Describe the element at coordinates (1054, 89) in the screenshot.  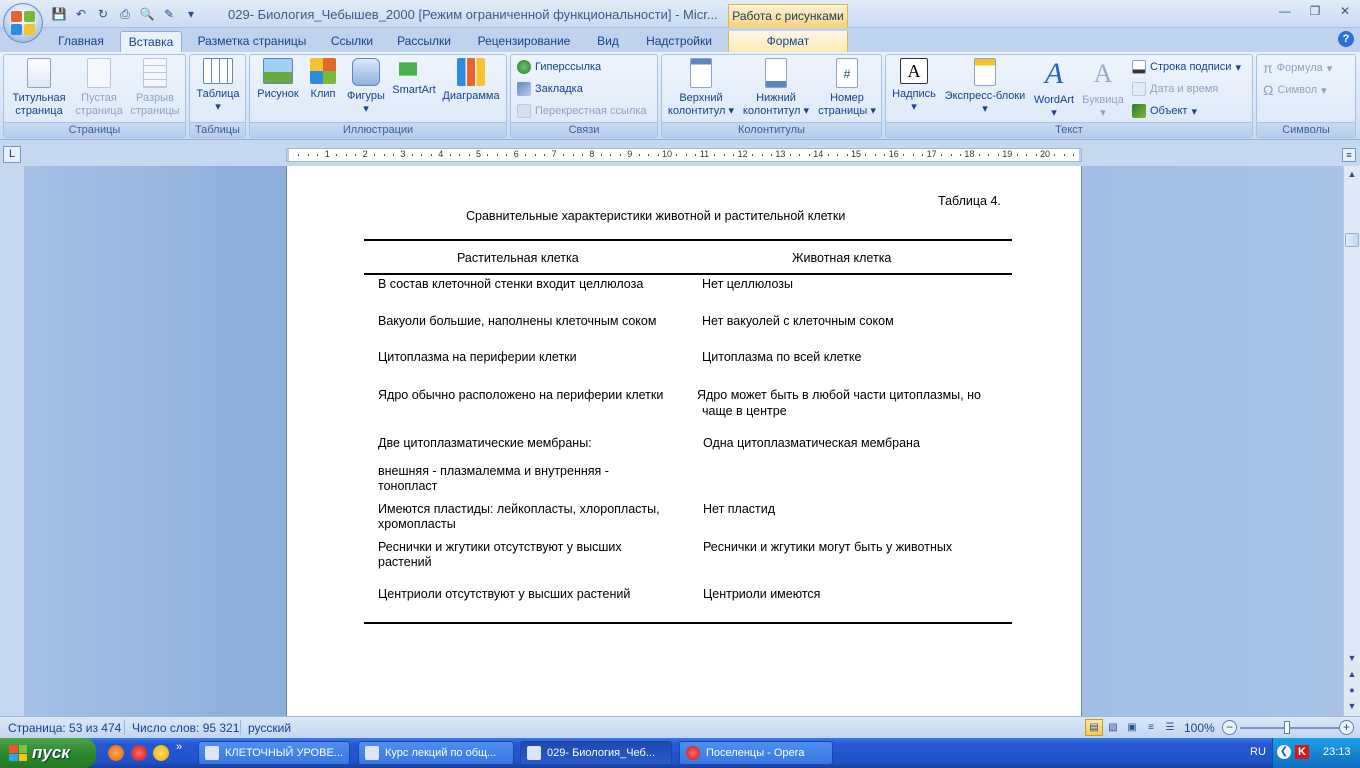
I see `wordart-button: A WordArt ▾` at that location.